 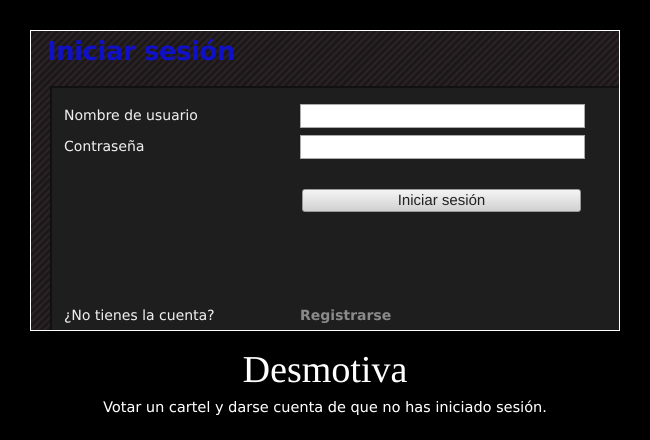 What do you see at coordinates (459, 316) in the screenshot?
I see `register-link: Registrarse` at bounding box center [459, 316].